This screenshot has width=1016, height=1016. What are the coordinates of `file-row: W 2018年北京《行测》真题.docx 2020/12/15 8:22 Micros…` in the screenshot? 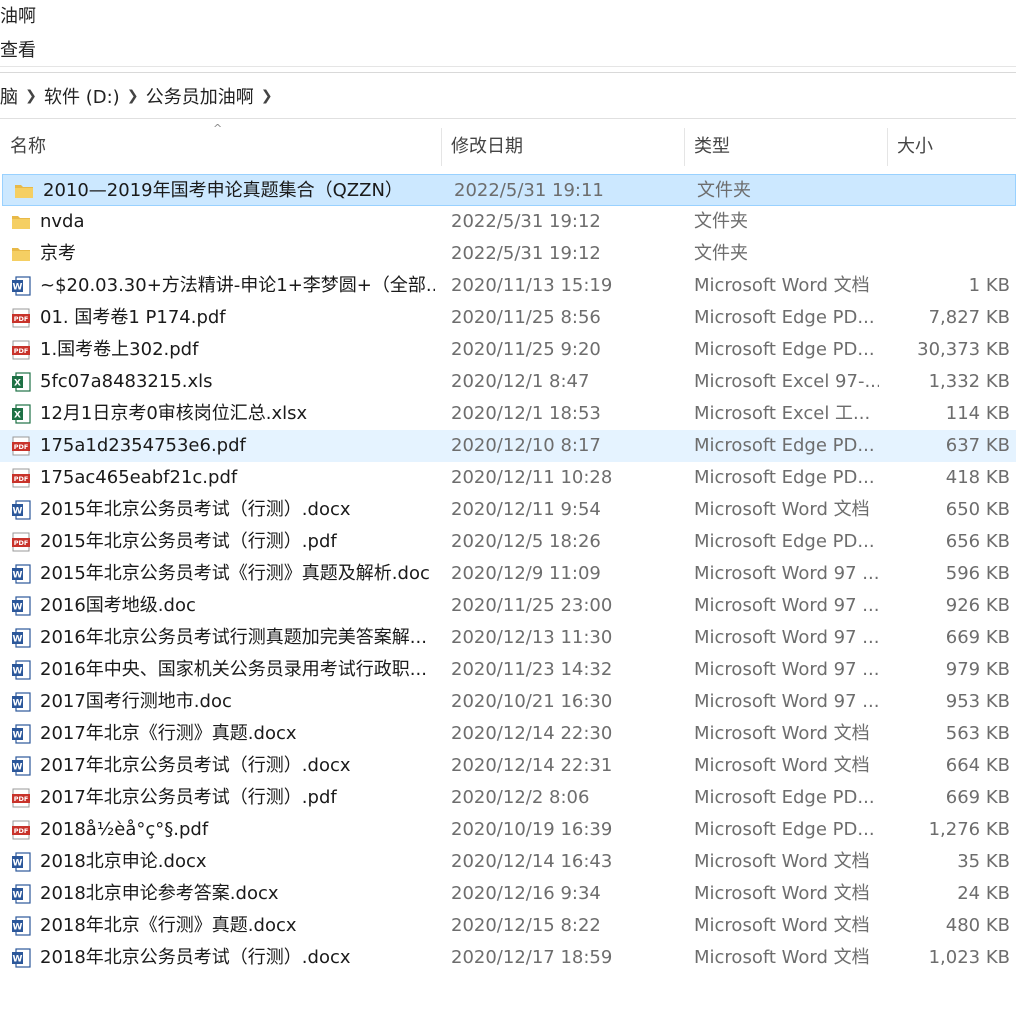 It's located at (508, 926).